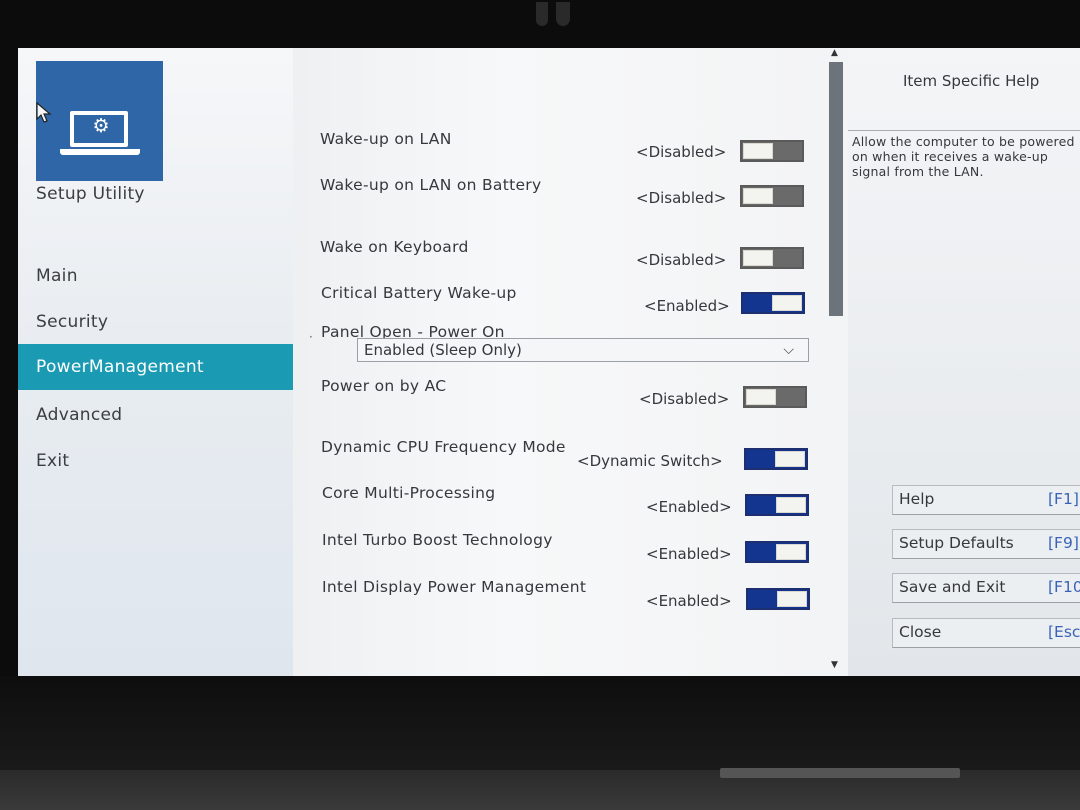 This screenshot has height=810, width=1080. Describe the element at coordinates (689, 554) in the screenshot. I see `setting-value-intel-turbo-boost: <Enabled>` at that location.